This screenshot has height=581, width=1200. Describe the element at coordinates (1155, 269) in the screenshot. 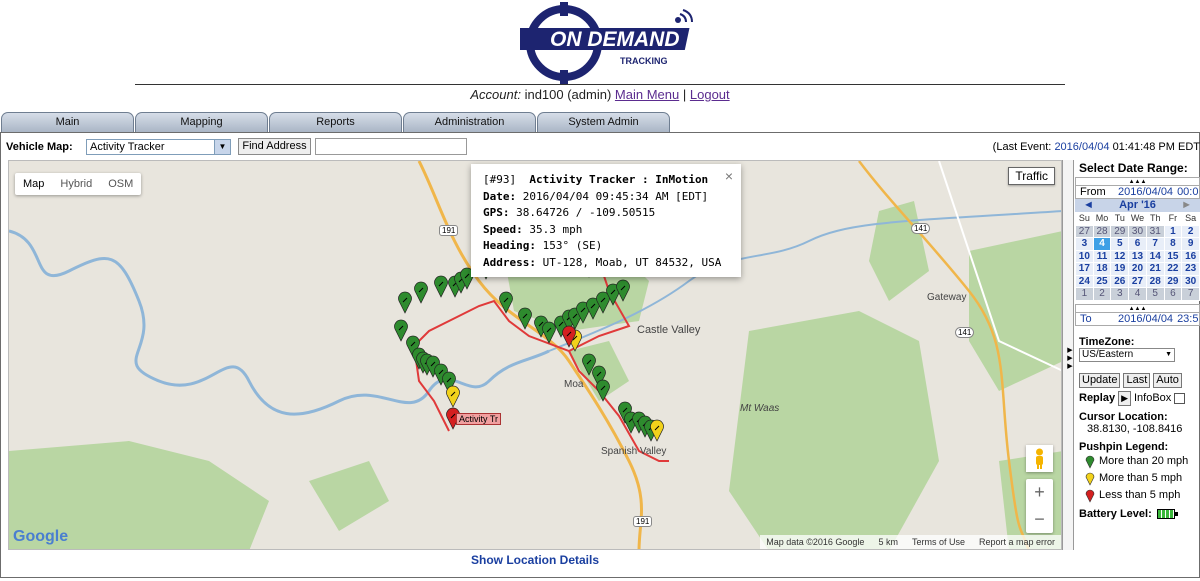

I see `calendar-day: 21` at that location.